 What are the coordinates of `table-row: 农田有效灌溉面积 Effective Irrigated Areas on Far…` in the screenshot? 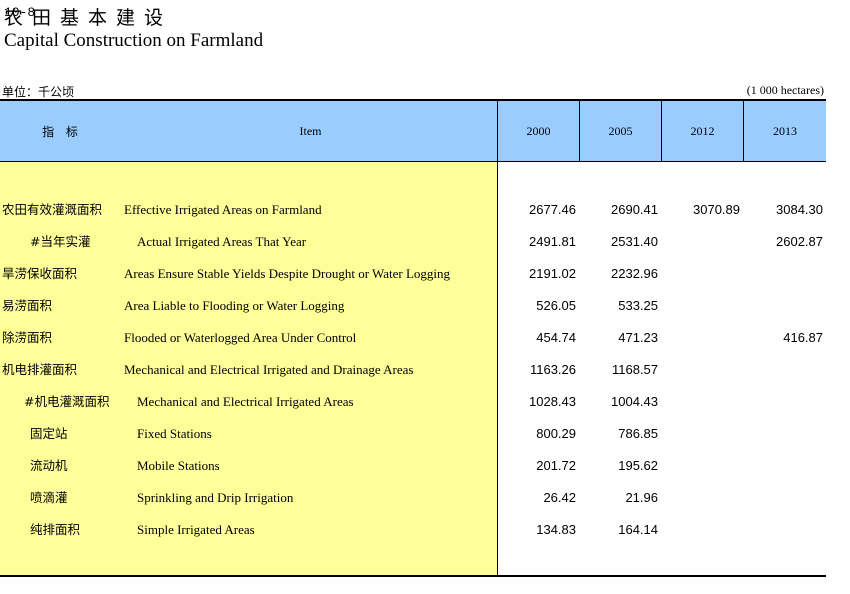 It's located at (413, 216).